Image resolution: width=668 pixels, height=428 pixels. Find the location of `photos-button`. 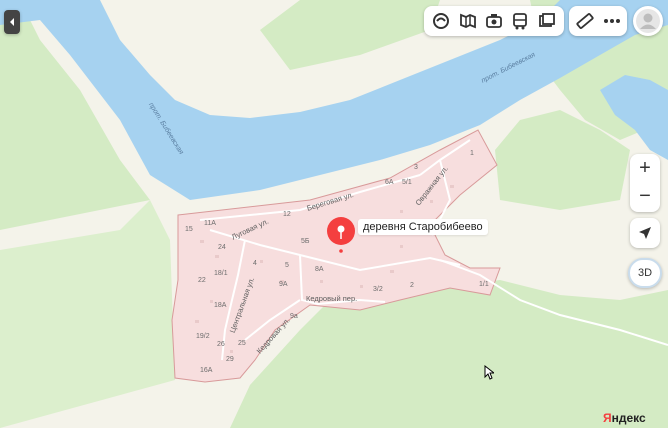

photos-button is located at coordinates (547, 21).